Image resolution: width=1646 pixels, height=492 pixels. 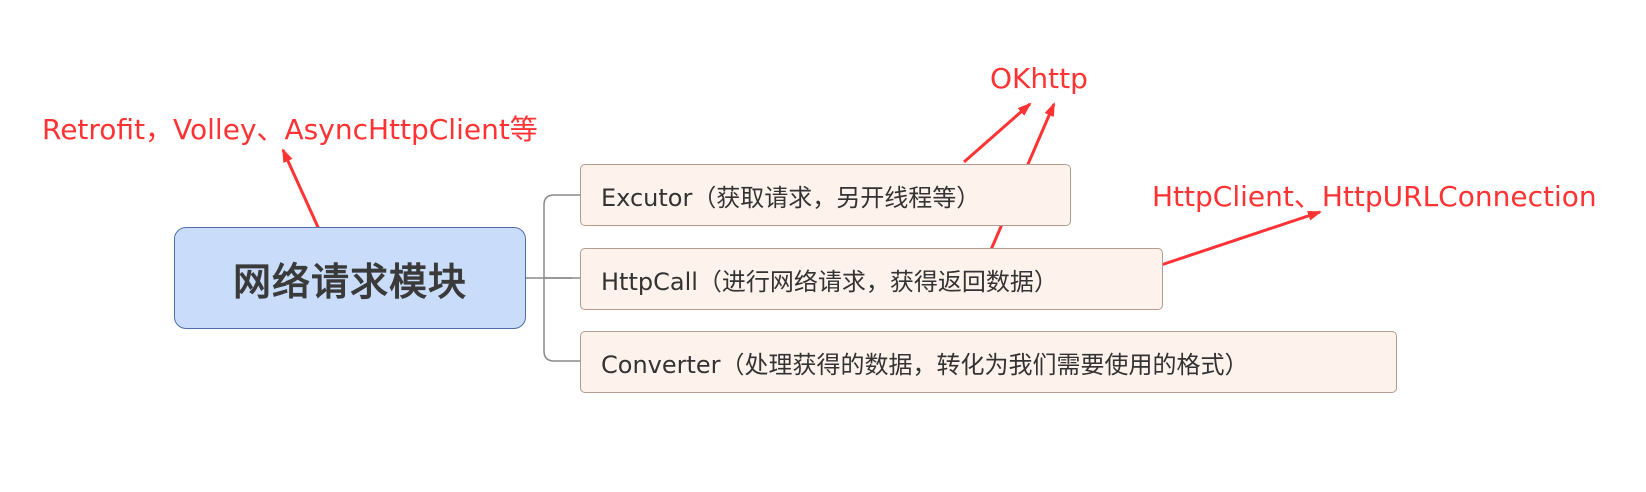 I want to click on annotation-httpclient: HttpClient、HttpURLConnection, so click(x=1374, y=196).